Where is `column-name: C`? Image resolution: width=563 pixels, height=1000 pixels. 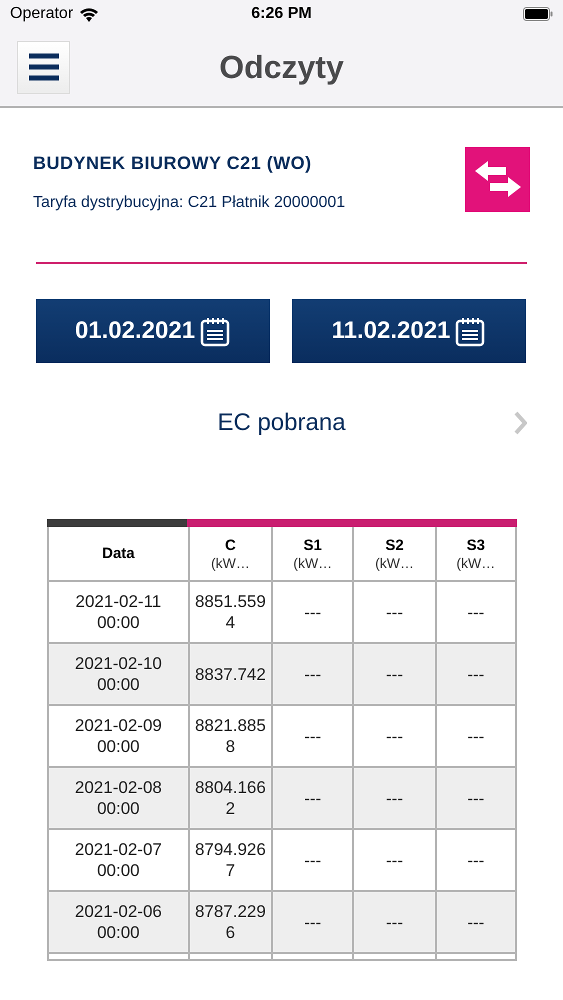 column-name: C is located at coordinates (230, 545).